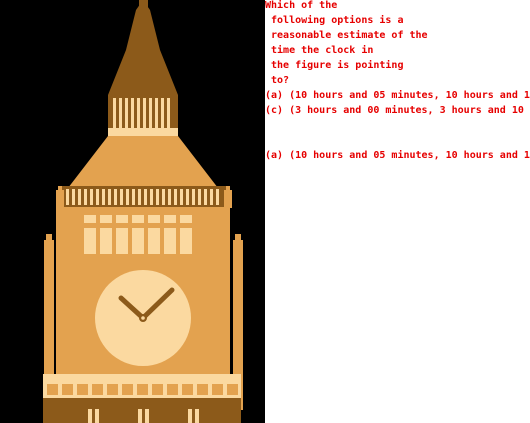 This screenshot has width=530, height=423. What do you see at coordinates (138, 234) in the screenshot?
I see `upper-windows` at bounding box center [138, 234].